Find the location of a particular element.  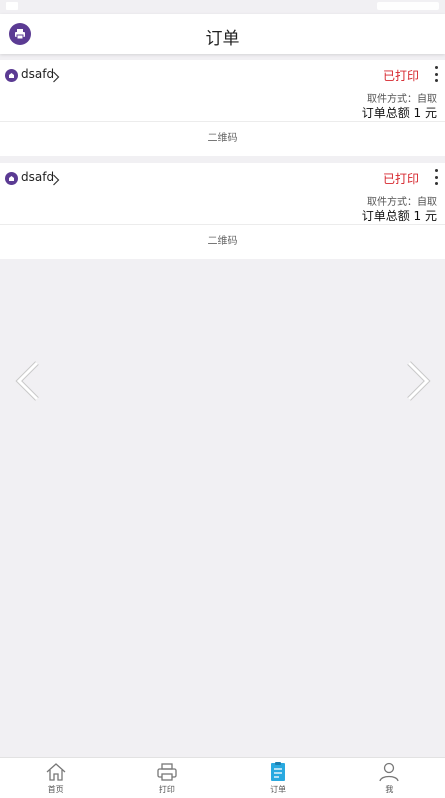

status-bar is located at coordinates (222, 7).